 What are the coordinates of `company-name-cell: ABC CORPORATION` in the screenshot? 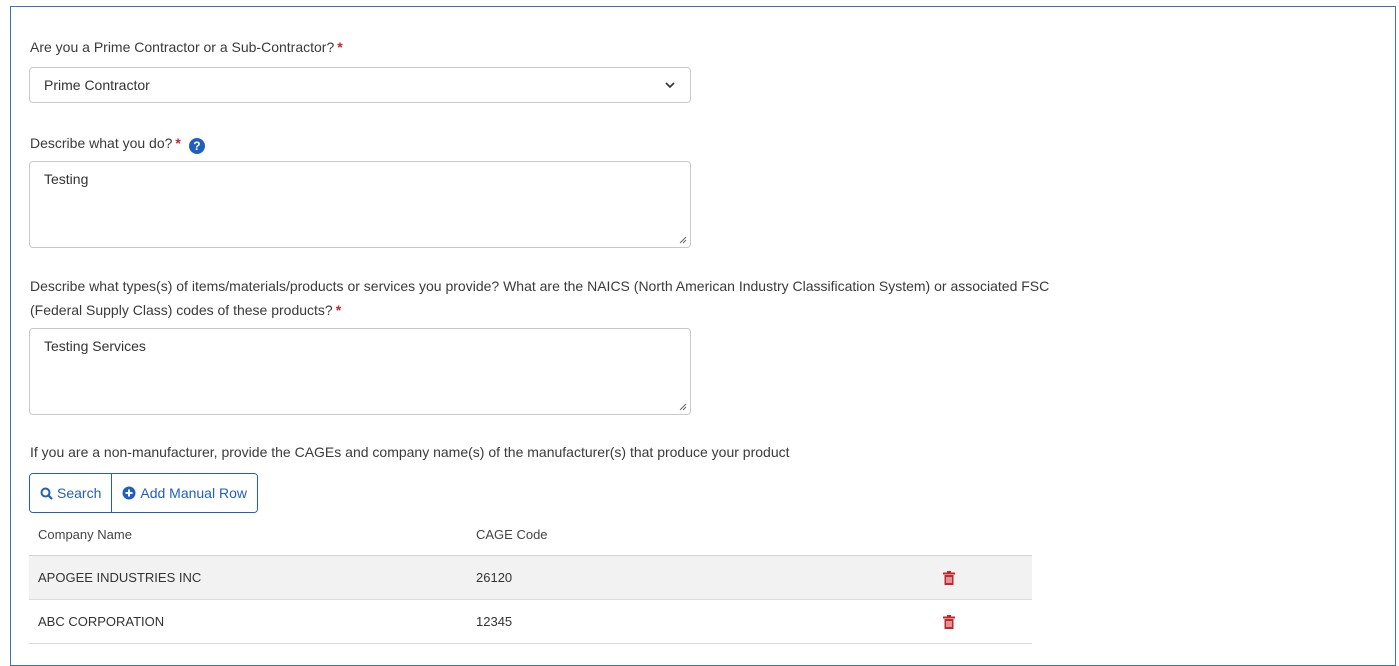 It's located at (101, 621).